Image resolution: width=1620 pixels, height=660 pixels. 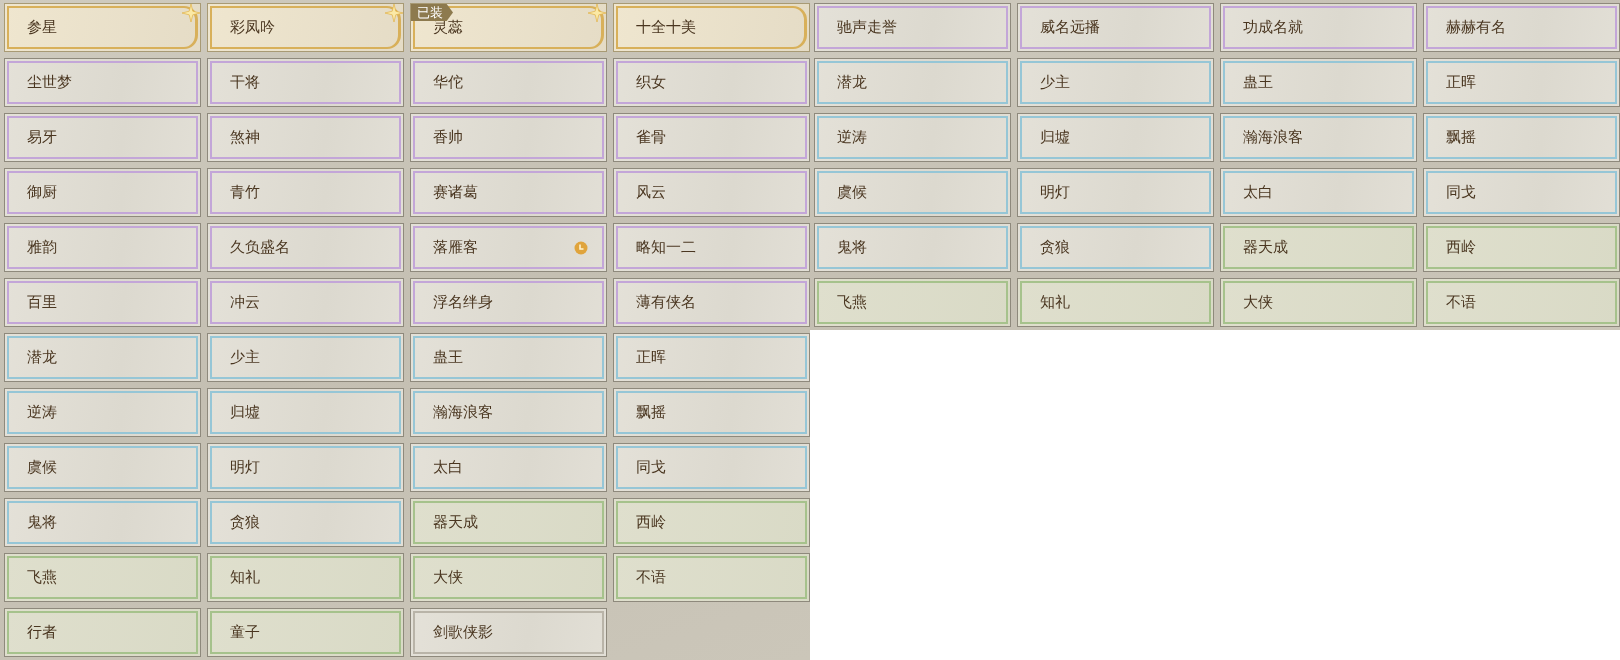 What do you see at coordinates (102, 632) in the screenshot?
I see `title-tile: 行者` at bounding box center [102, 632].